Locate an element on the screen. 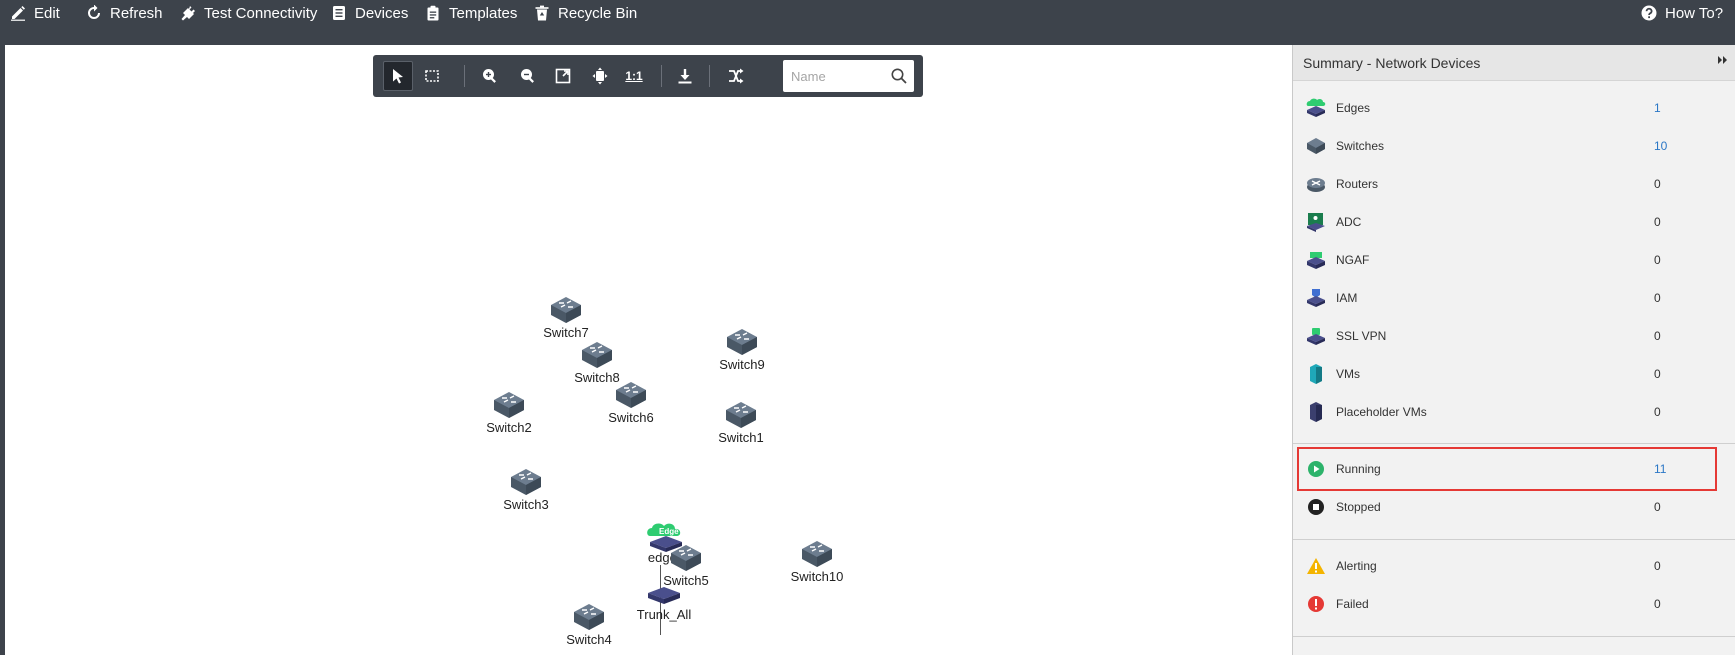 Image resolution: width=1735 pixels, height=655 pixels. pointer-icon is located at coordinates (398, 76).